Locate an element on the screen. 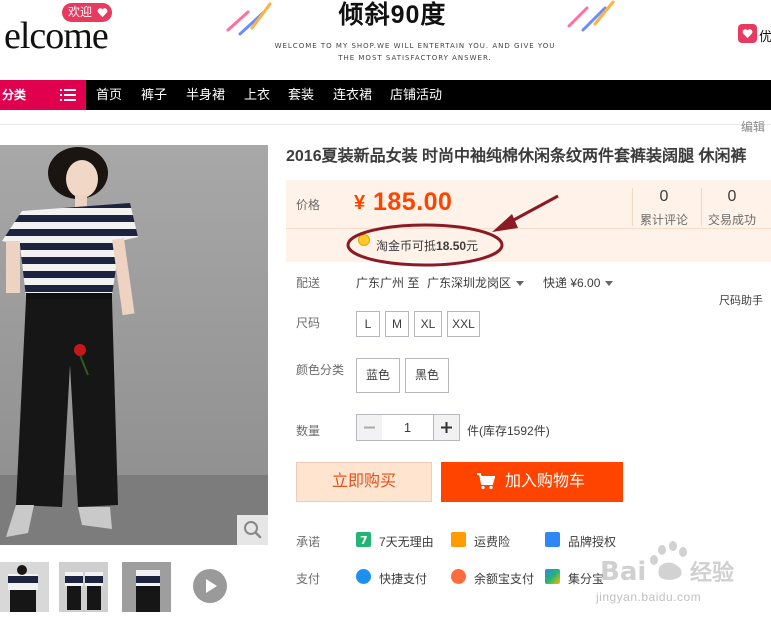 The width and height of the screenshot is (771, 624). nav-item-skirt: 半身裙 is located at coordinates (205, 95).